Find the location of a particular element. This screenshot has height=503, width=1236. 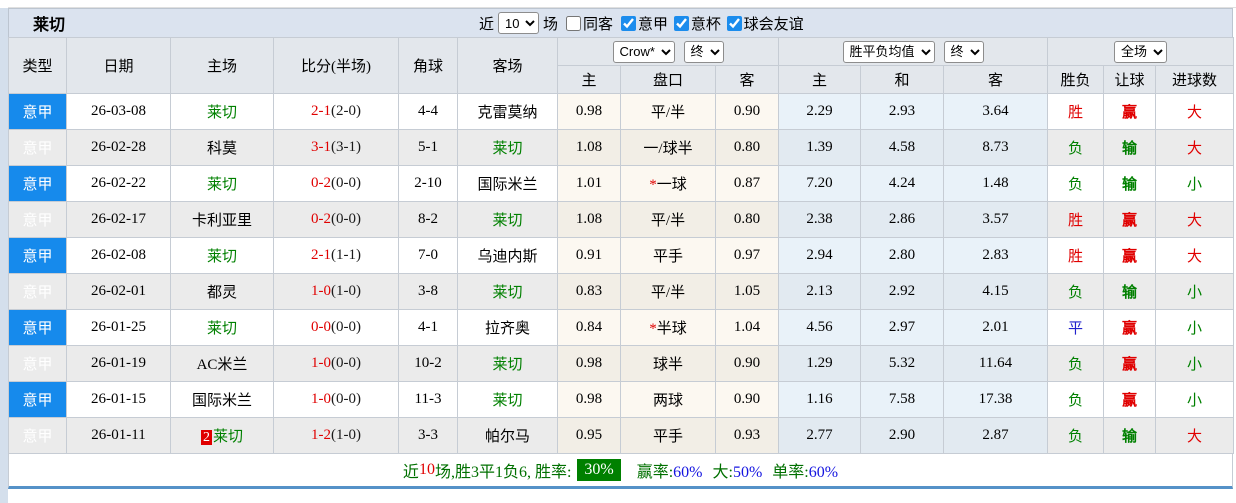

avg-draw-cell: 2.93 is located at coordinates (902, 111).